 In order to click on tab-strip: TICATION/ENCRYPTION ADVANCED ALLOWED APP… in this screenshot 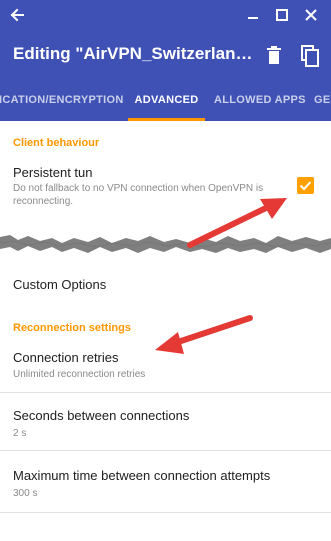, I will do `click(165, 101)`.